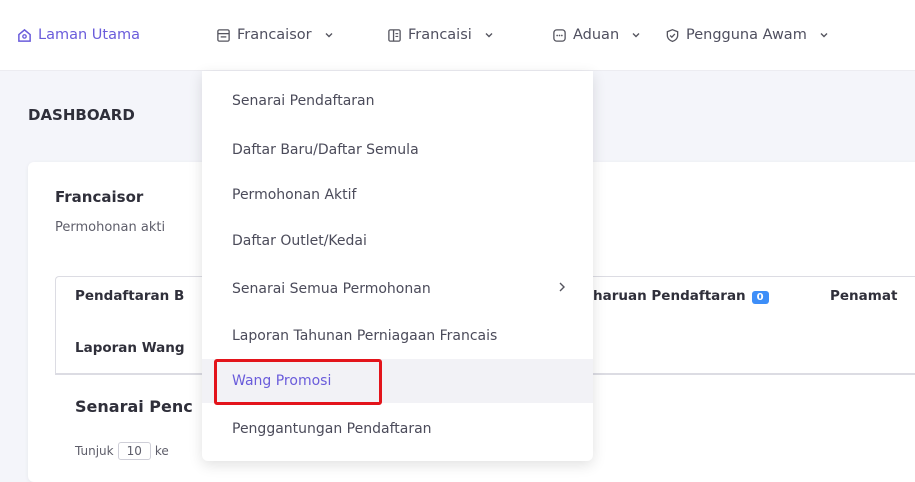 This screenshot has height=482, width=915. I want to click on nav-label-aduan: Aduan, so click(596, 35).